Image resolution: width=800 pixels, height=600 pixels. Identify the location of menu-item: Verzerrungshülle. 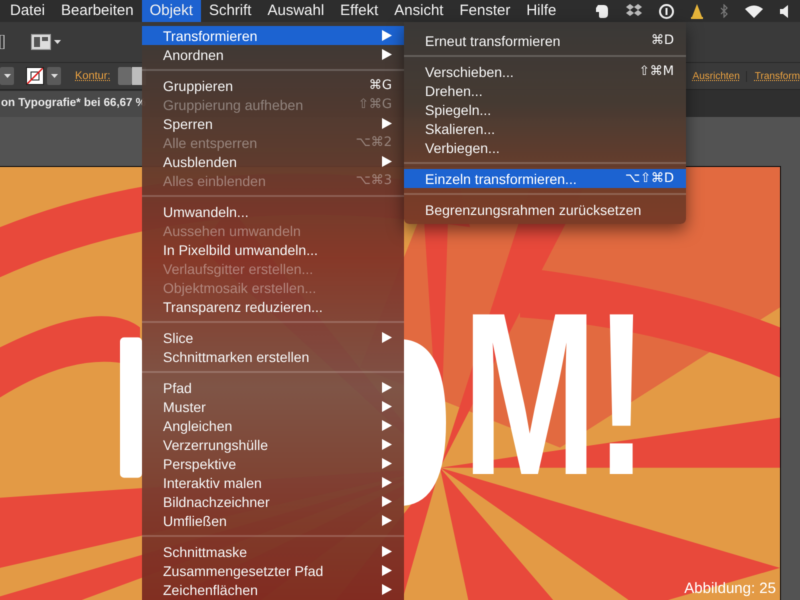
(273, 444).